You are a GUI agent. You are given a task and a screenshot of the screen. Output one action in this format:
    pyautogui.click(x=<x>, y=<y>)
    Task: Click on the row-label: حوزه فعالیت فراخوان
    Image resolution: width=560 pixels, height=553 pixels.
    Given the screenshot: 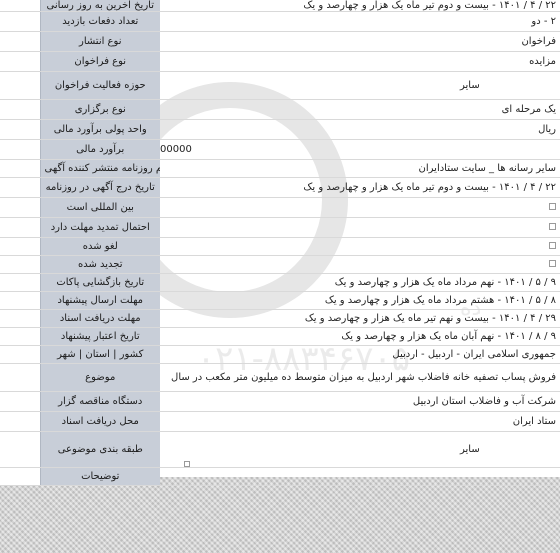 What is the action you would take?
    pyautogui.click(x=99, y=85)
    